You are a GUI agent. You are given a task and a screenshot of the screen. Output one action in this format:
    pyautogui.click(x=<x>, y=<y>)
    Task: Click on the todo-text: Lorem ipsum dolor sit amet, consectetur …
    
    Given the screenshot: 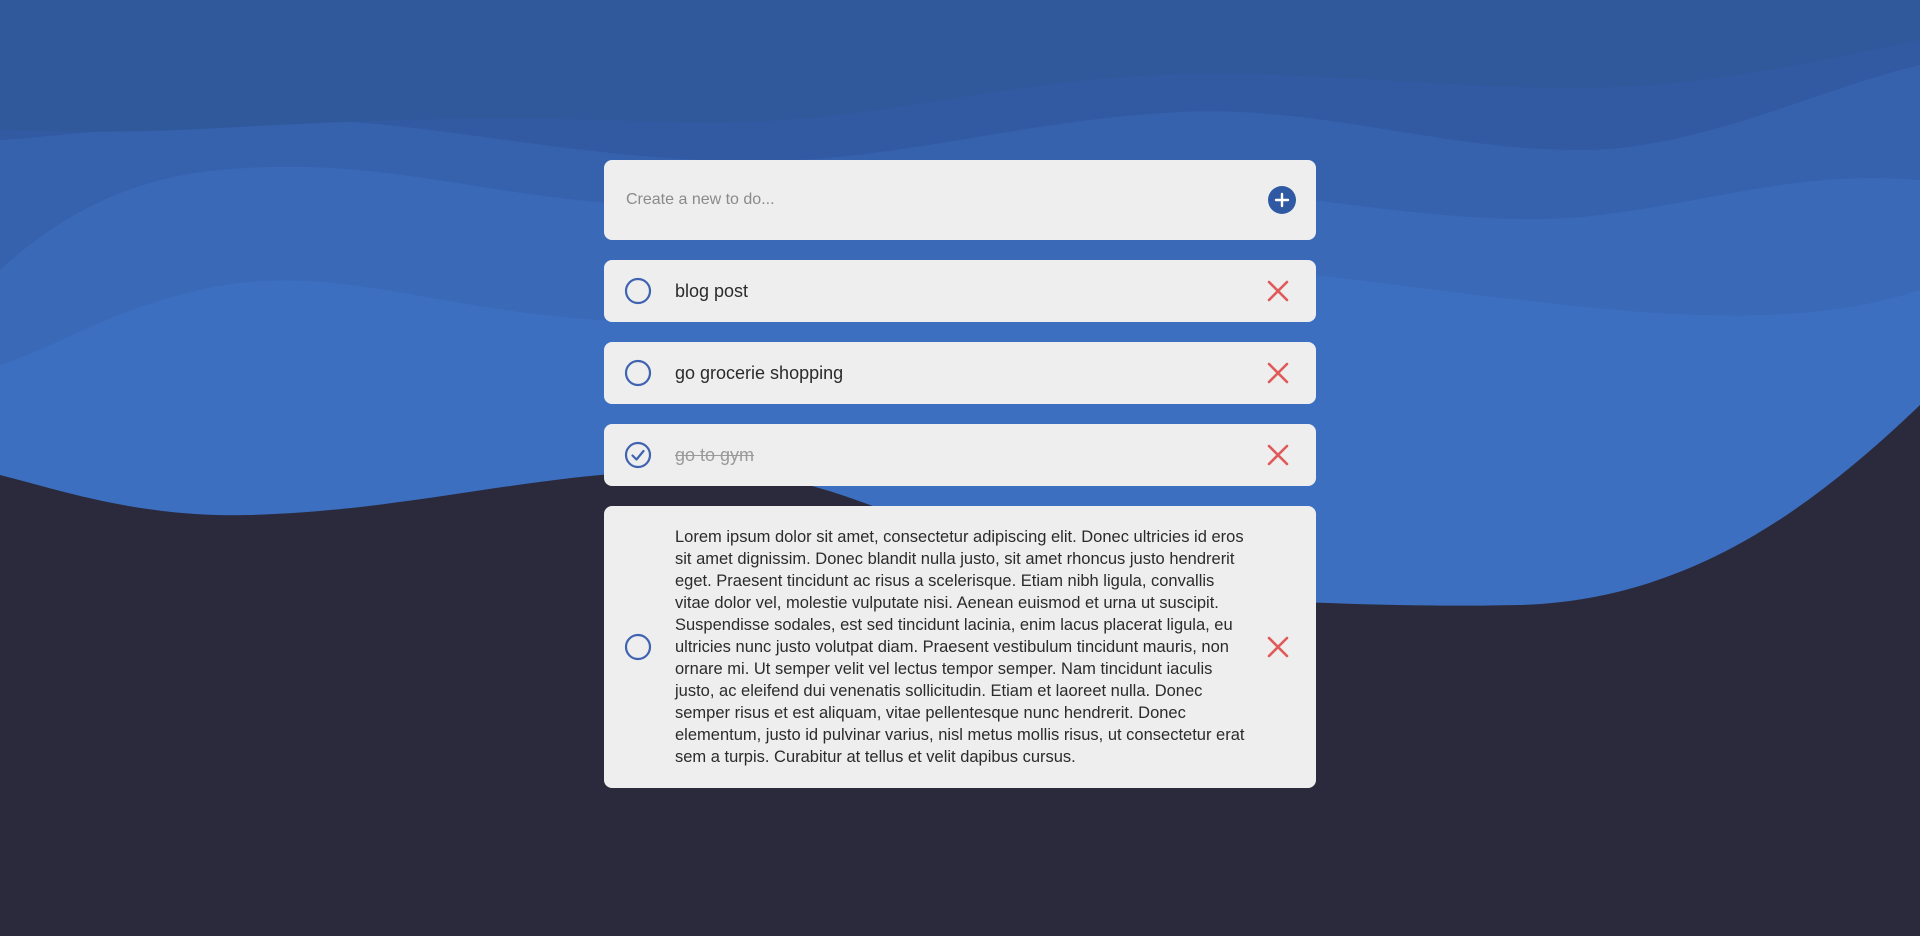 What is the action you would take?
    pyautogui.click(x=960, y=647)
    